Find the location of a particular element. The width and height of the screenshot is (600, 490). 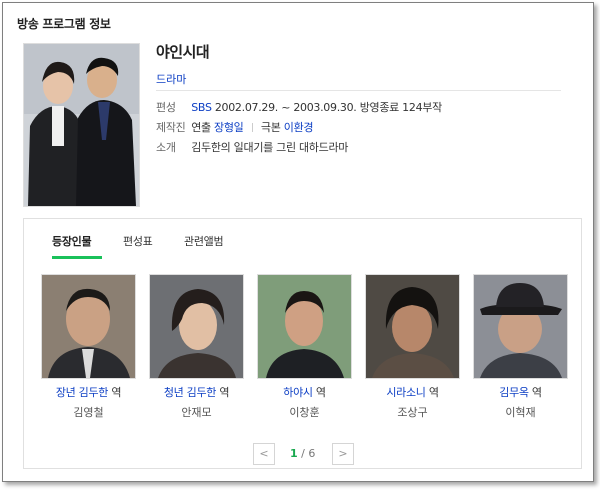

schedule-text: 2002.07.29. ~ 2003.09.30. 방영종료 124부작 is located at coordinates (328, 107).